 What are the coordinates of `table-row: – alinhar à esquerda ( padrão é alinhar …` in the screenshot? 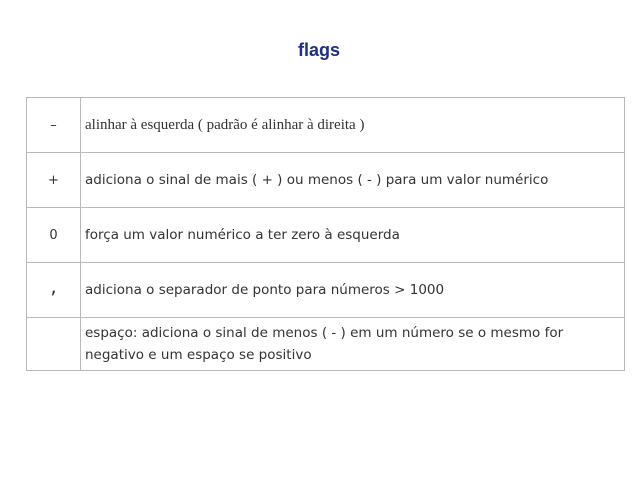 It's located at (325, 125).